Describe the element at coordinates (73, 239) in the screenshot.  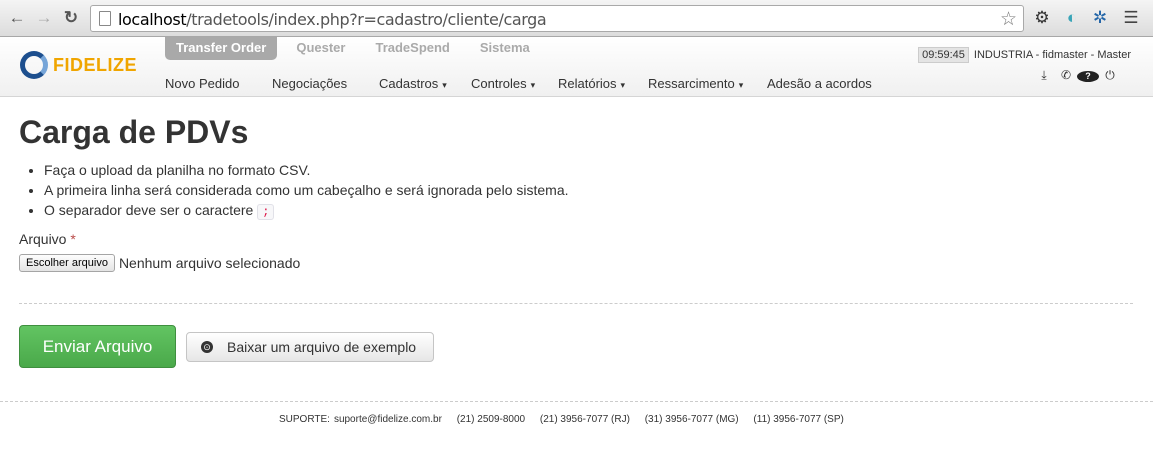
I see `required-mark: *` at that location.